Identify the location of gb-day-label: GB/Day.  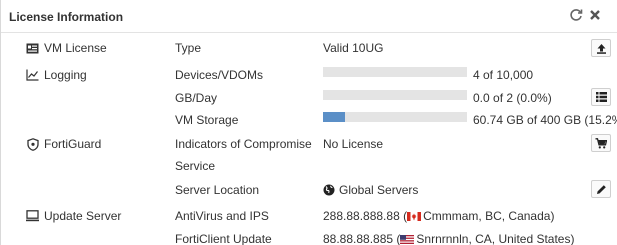
(196, 98).